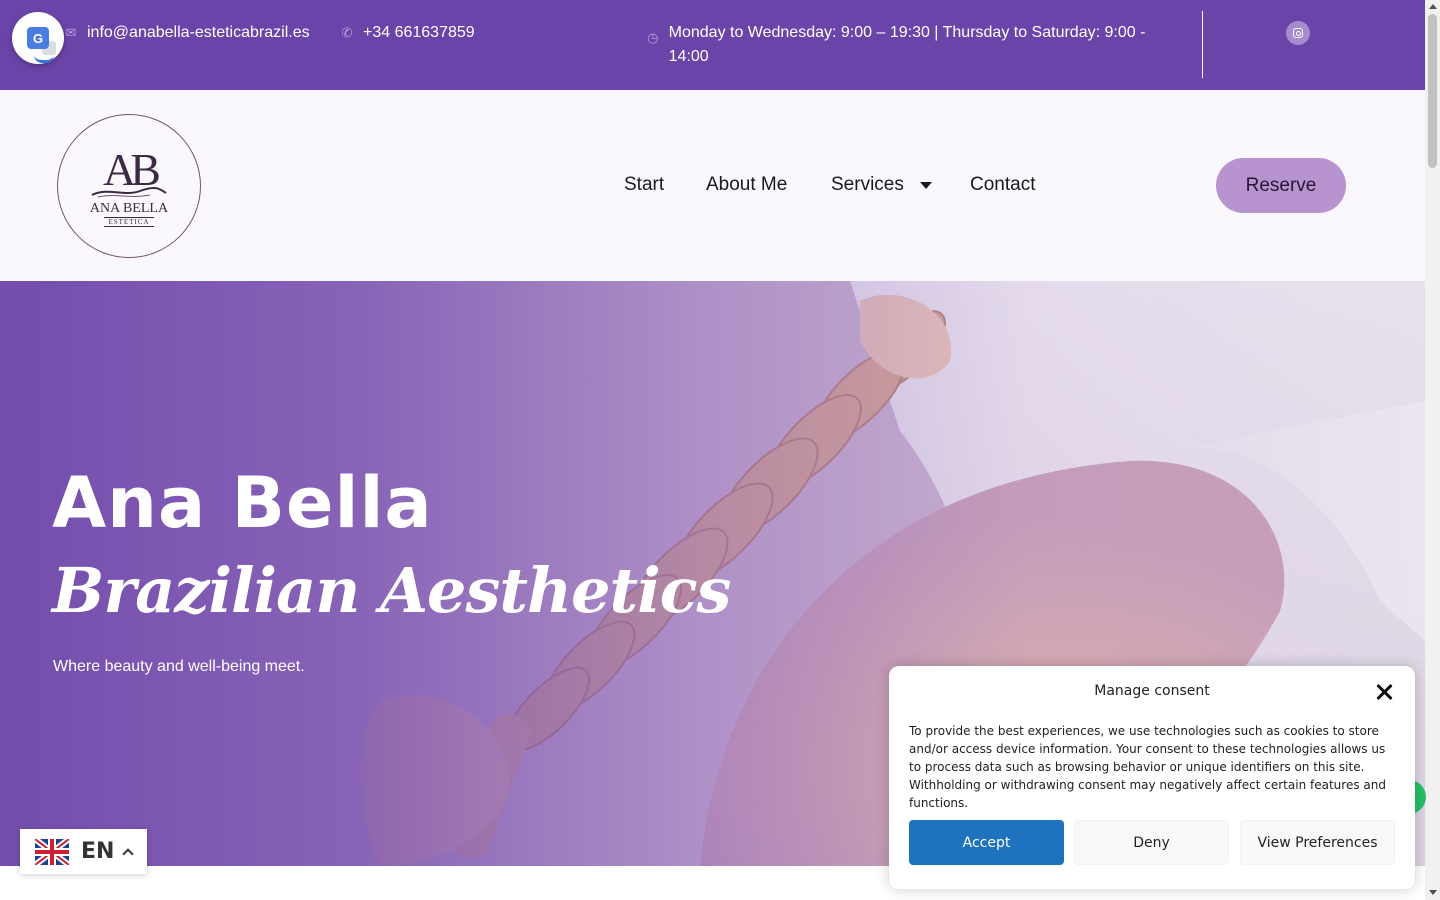  I want to click on nav-about-me: About Me, so click(746, 185).